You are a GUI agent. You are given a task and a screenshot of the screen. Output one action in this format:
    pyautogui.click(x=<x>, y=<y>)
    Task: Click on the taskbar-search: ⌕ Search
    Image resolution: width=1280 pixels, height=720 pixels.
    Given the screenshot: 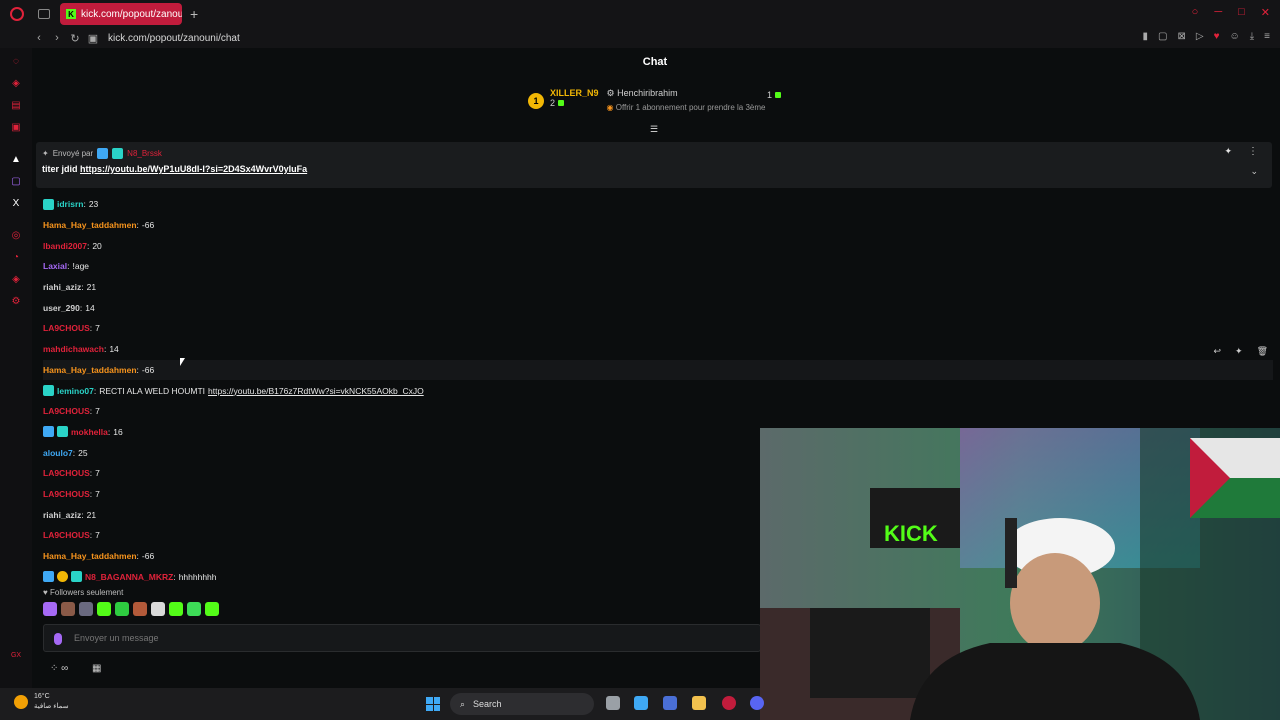 What is the action you would take?
    pyautogui.click(x=522, y=704)
    